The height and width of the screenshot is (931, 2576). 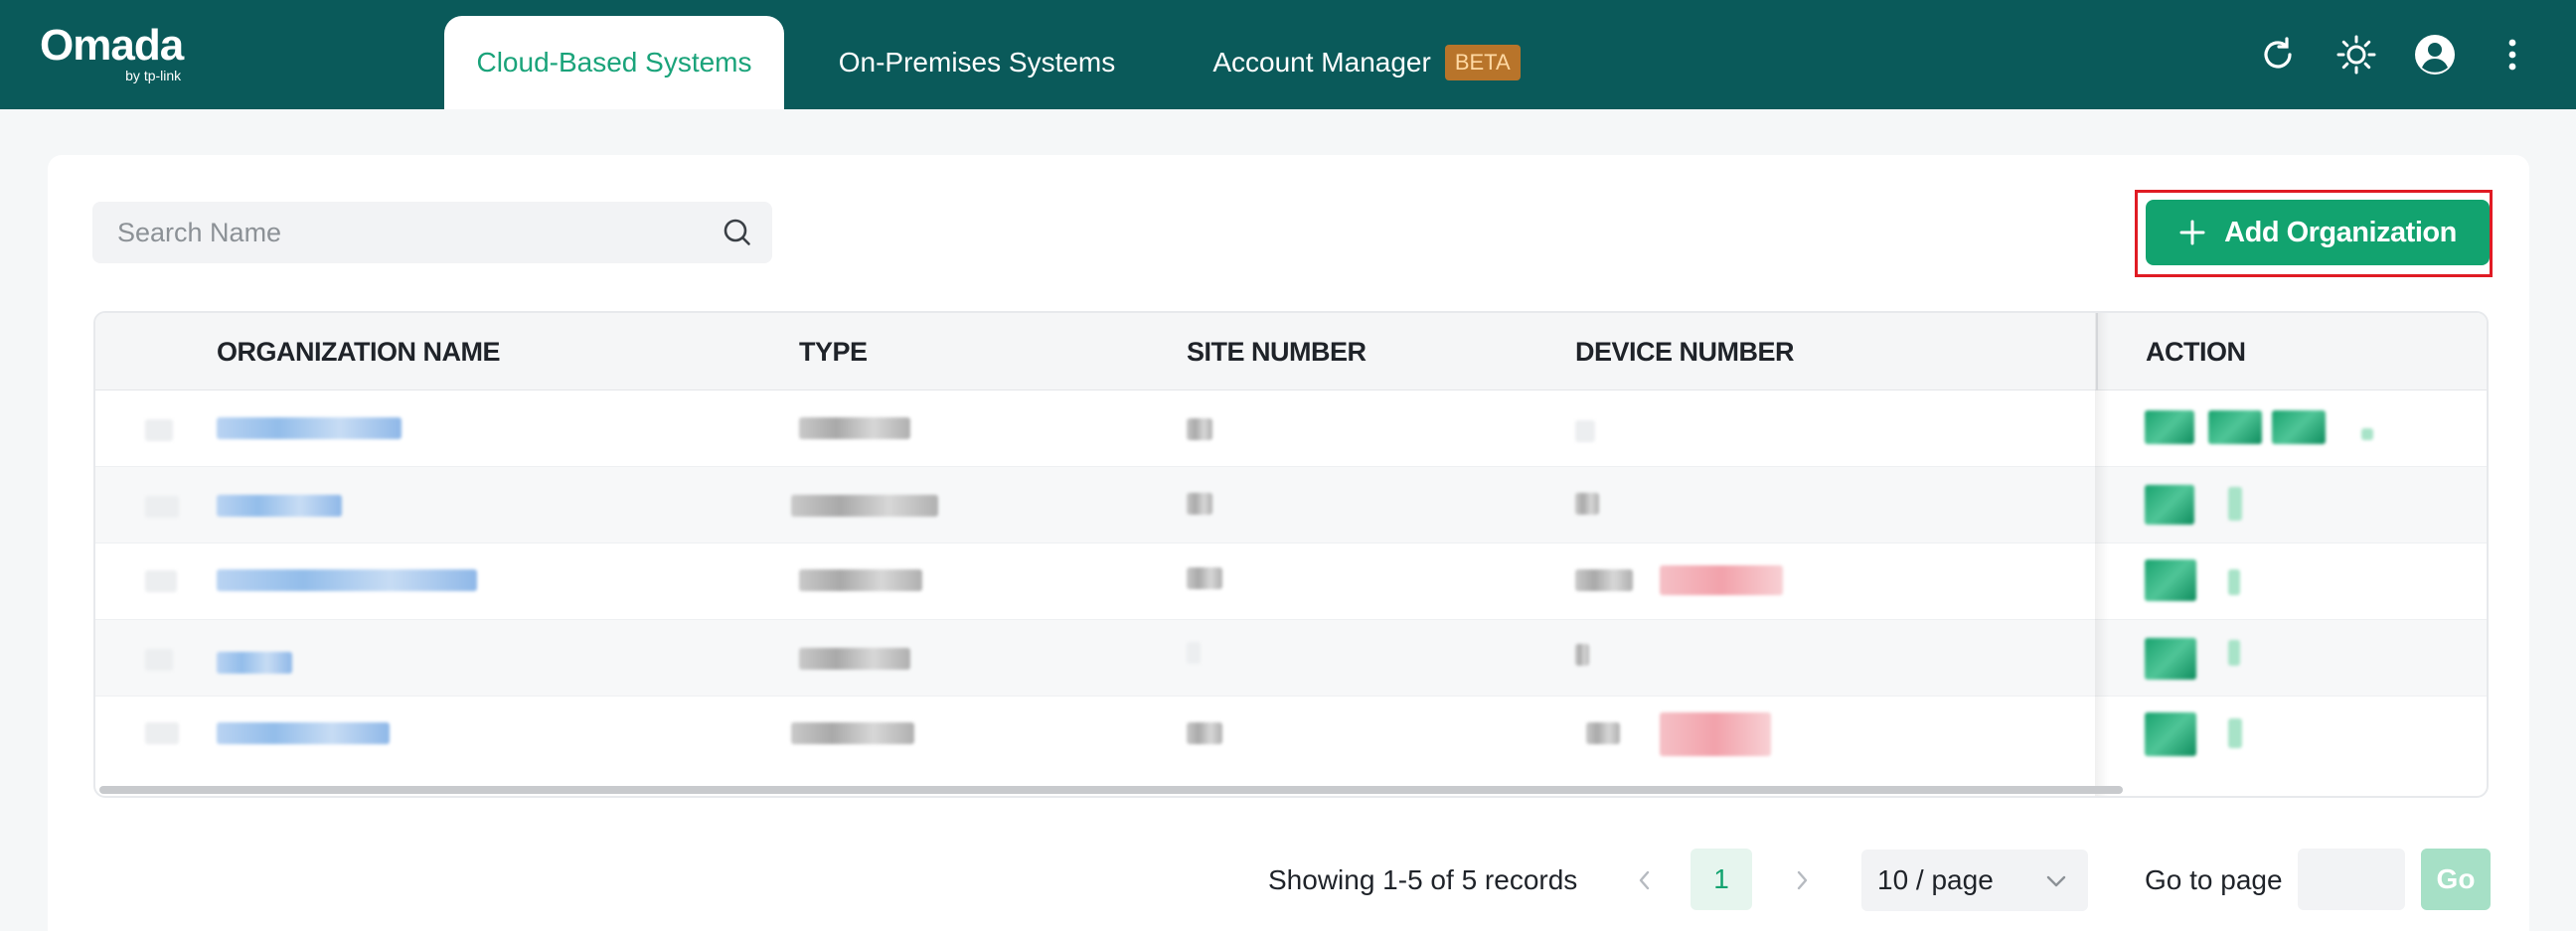 I want to click on tab-account-manager: Account Manager BETA, so click(x=1366, y=62).